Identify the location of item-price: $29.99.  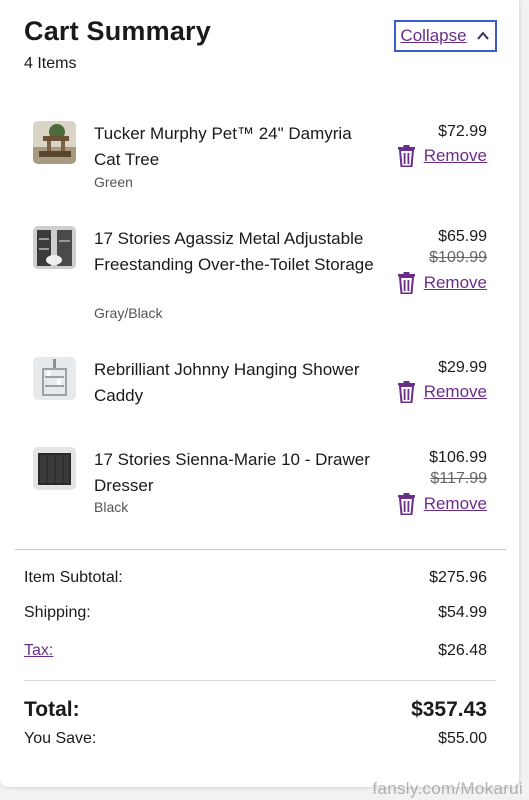
(462, 367).